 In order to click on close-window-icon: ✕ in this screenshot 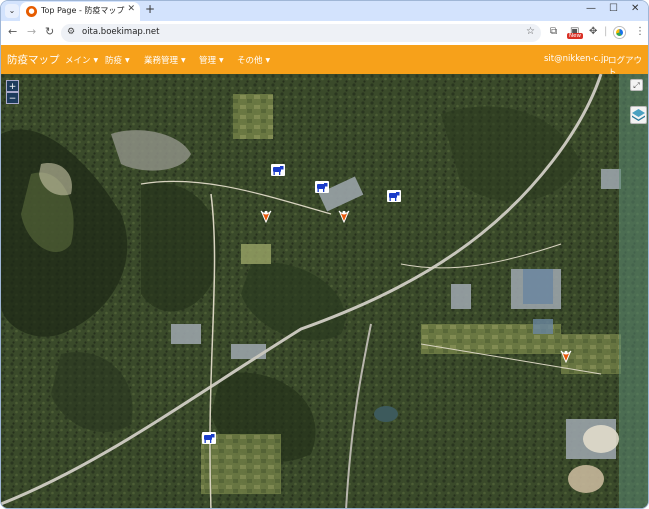, I will do `click(635, 8)`.